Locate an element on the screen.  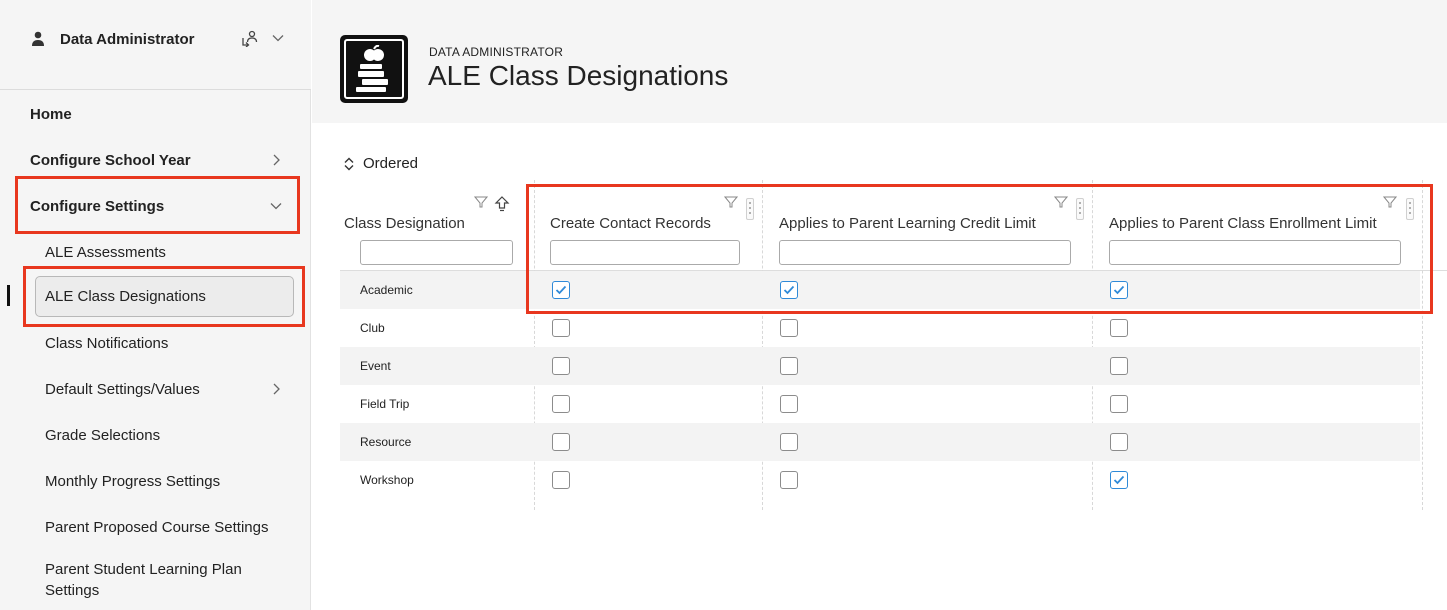
sidebar-item-parent-proposed-course-settings: Parent Proposed Course Settings is located at coordinates (155, 527).